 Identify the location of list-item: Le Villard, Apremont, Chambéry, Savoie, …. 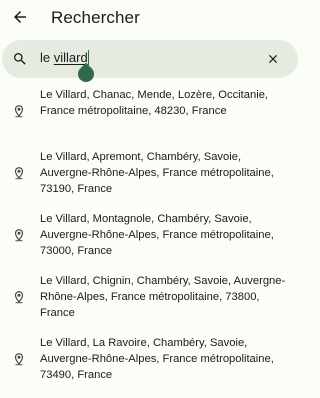
(150, 173).